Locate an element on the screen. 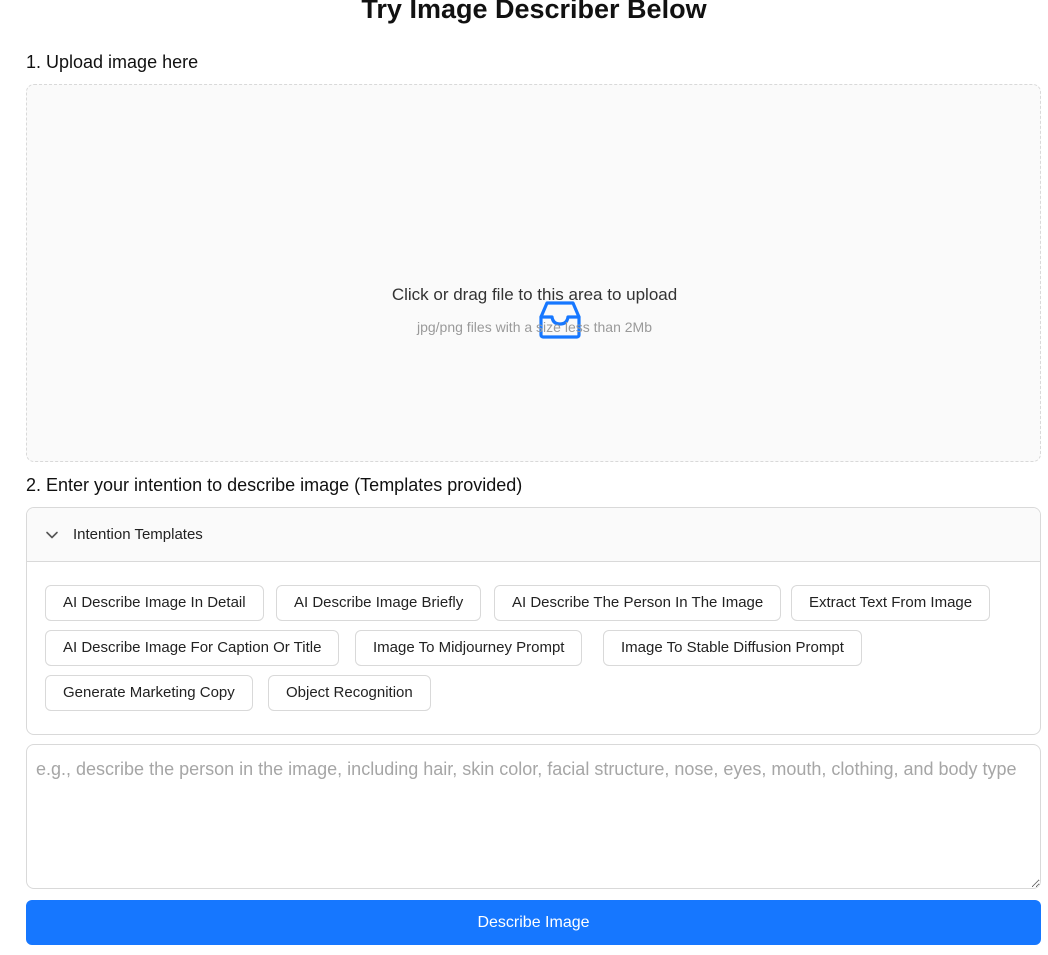 The image size is (1048, 955). intention-templates-header: Intention Templates is located at coordinates (533, 535).